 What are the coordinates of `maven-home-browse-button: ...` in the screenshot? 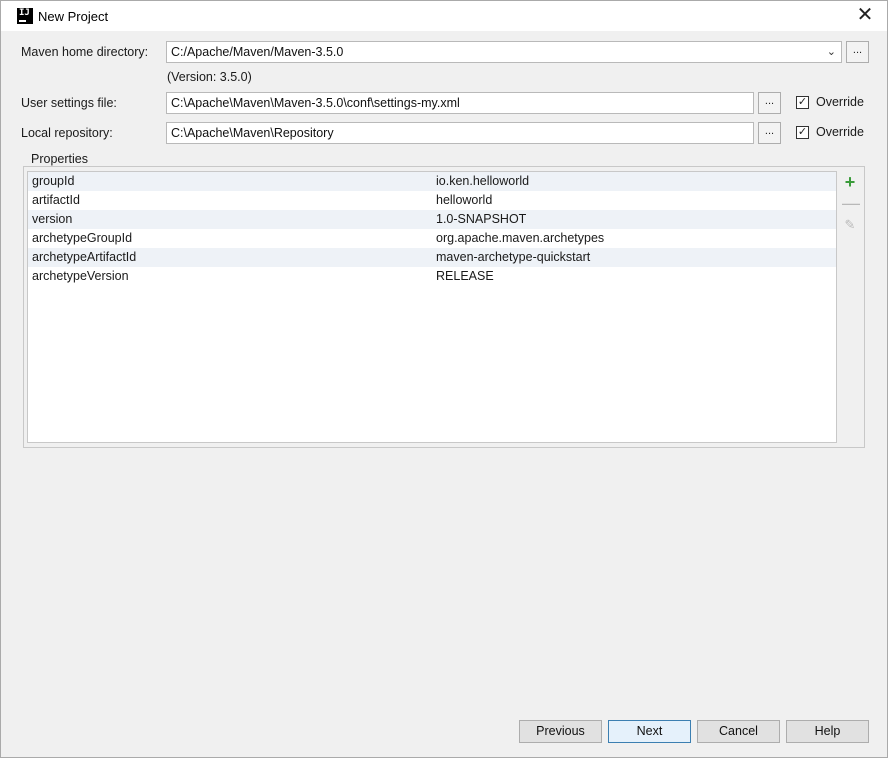 It's located at (857, 52).